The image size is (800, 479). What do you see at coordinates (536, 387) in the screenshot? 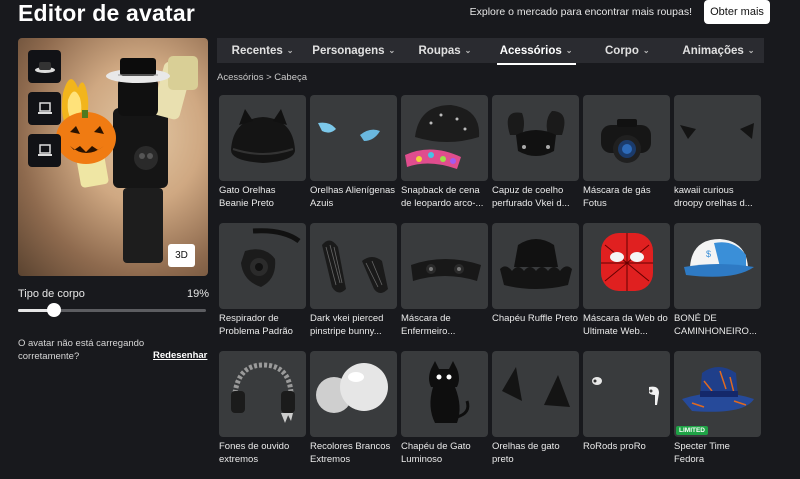
I see `black-cat-ears-icon` at bounding box center [536, 387].